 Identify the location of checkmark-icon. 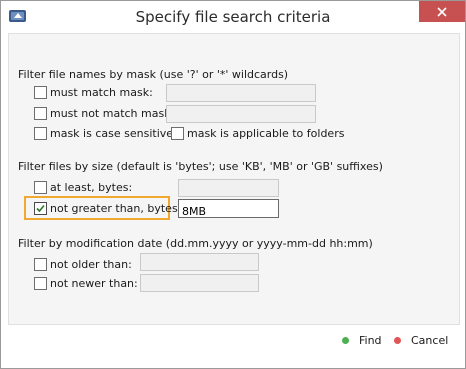
(40, 208).